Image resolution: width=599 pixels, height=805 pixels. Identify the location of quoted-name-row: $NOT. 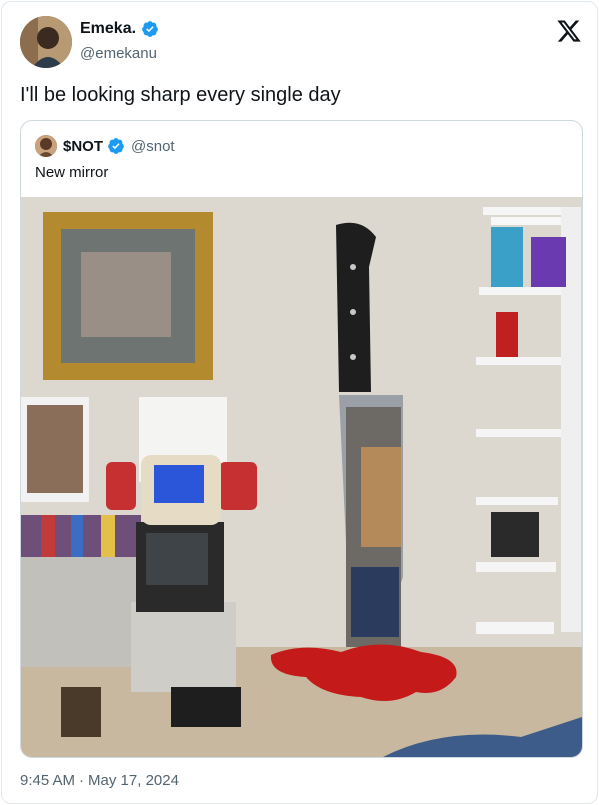
(94, 146).